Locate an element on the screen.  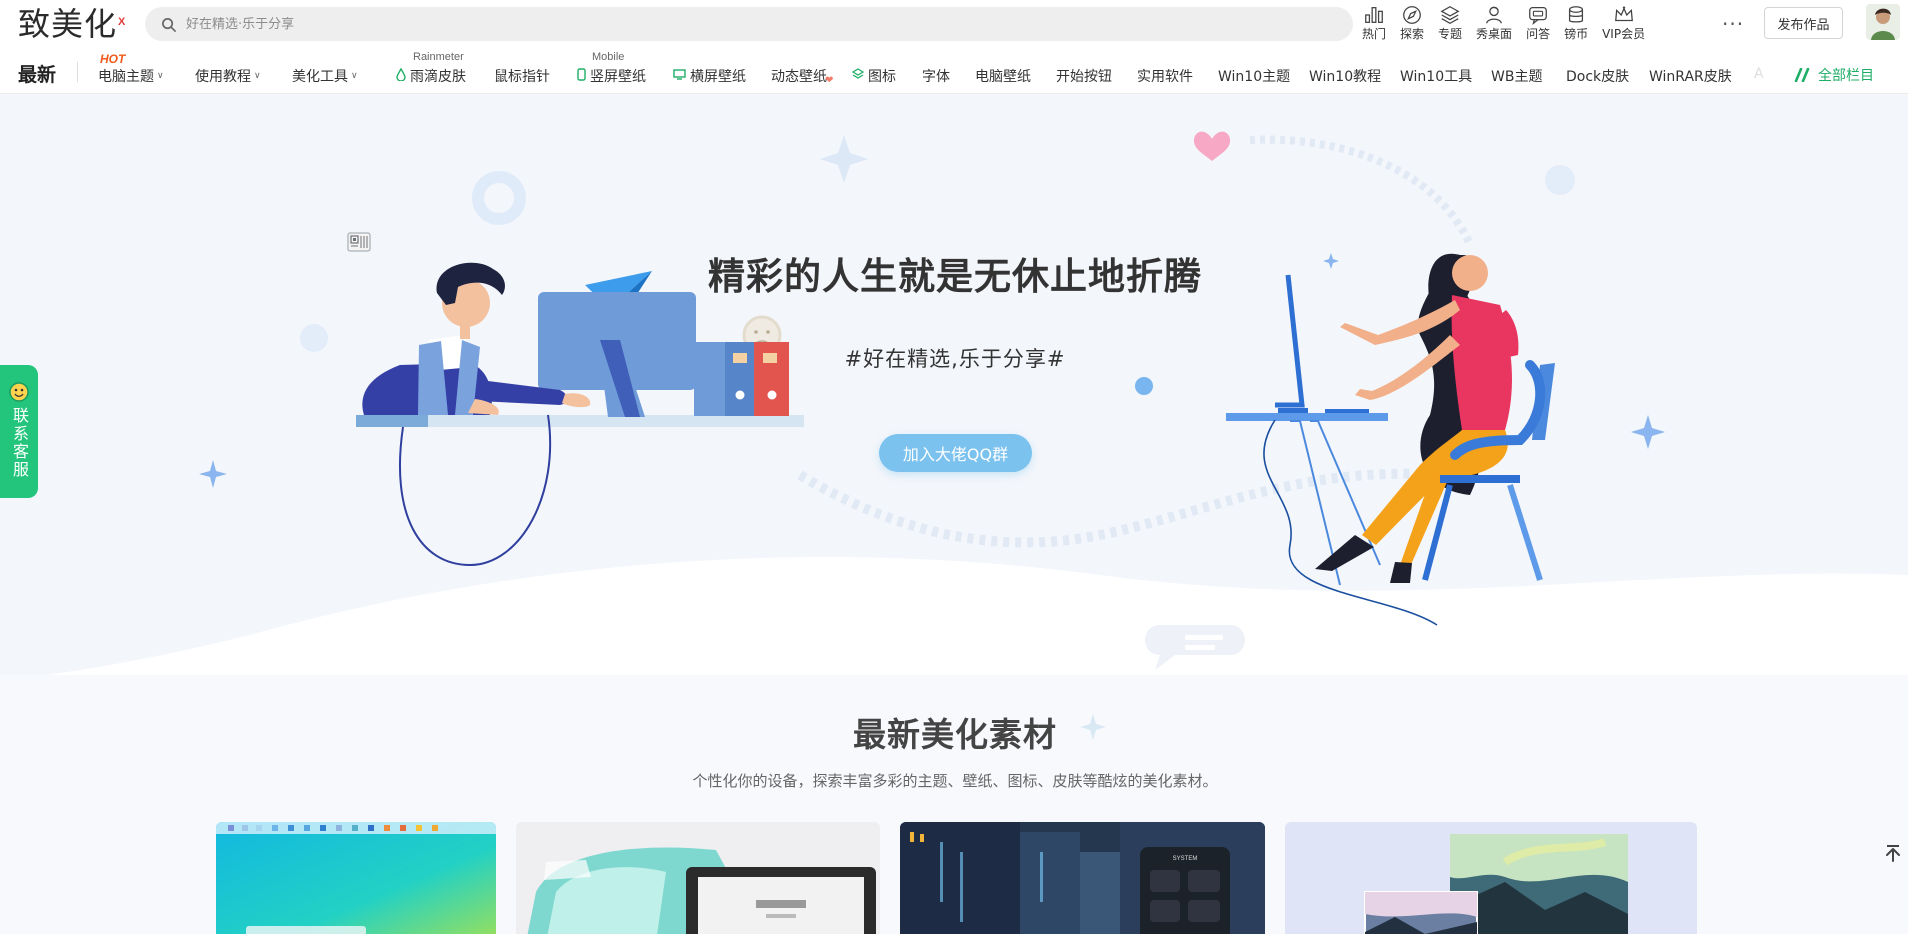
top-link-vip: VIP会员 is located at coordinates (1623, 22).